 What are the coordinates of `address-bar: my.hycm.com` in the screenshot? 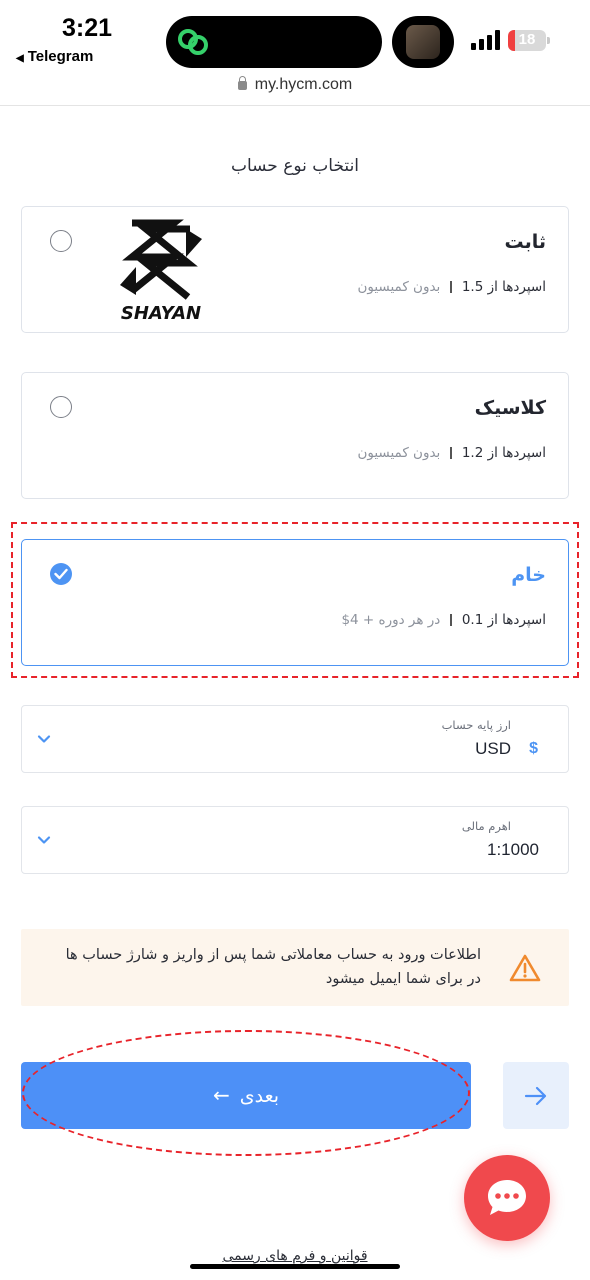 It's located at (295, 89).